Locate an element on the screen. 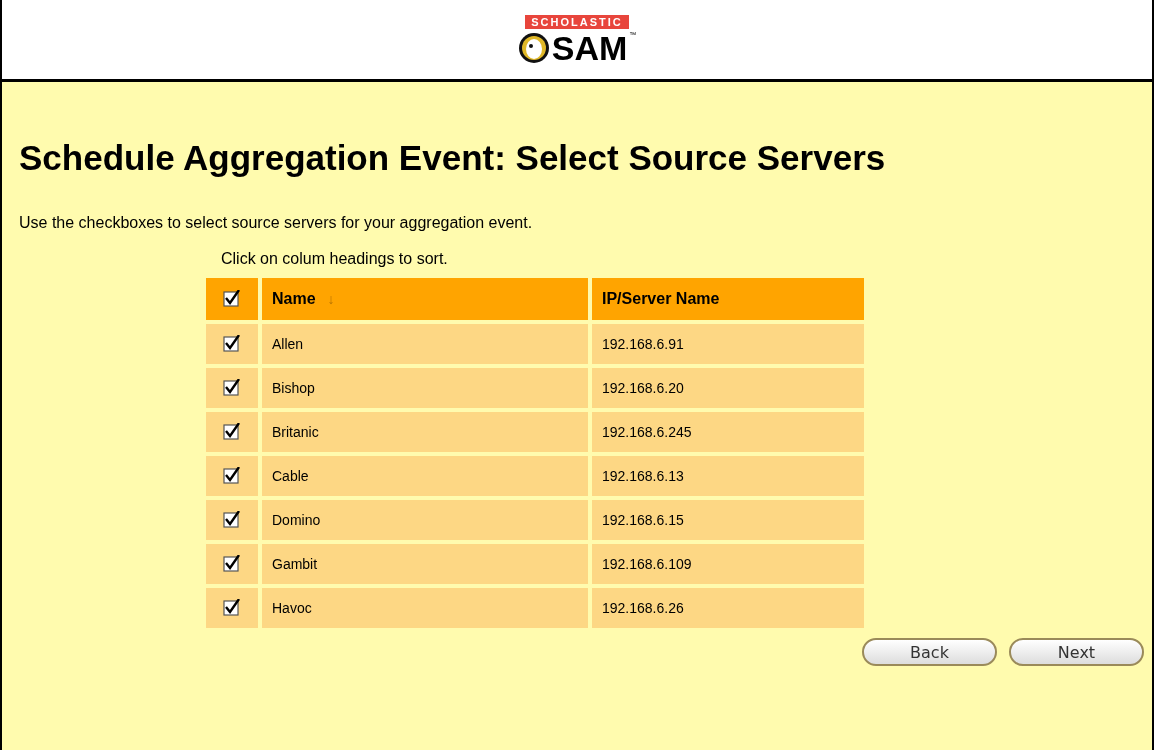 The image size is (1154, 750). column-header: Name ↓ is located at coordinates (425, 299).